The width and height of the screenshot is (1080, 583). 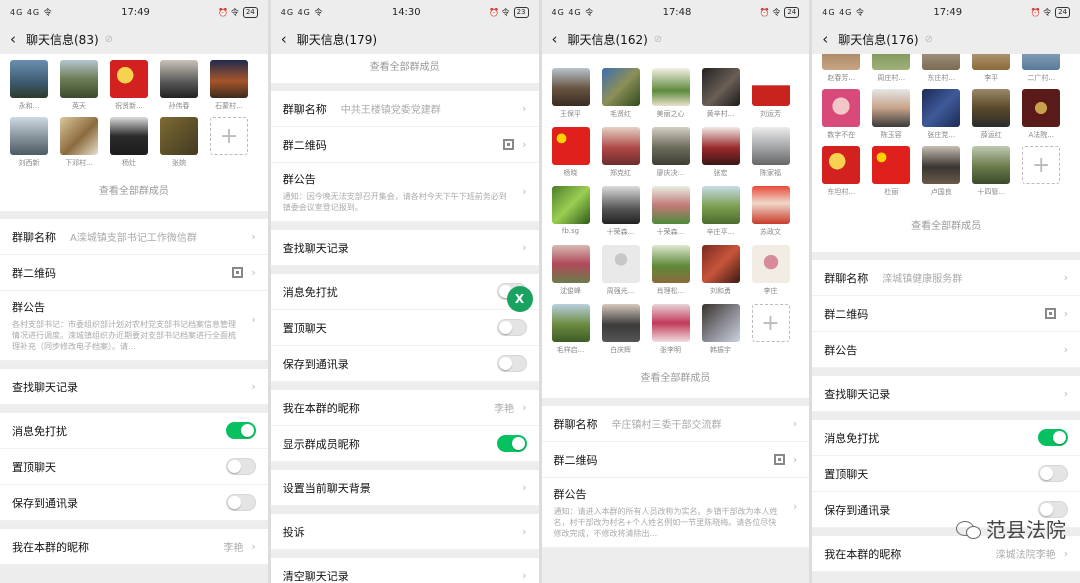 I want to click on member-avatar: 韩振宇, so click(x=720, y=329).